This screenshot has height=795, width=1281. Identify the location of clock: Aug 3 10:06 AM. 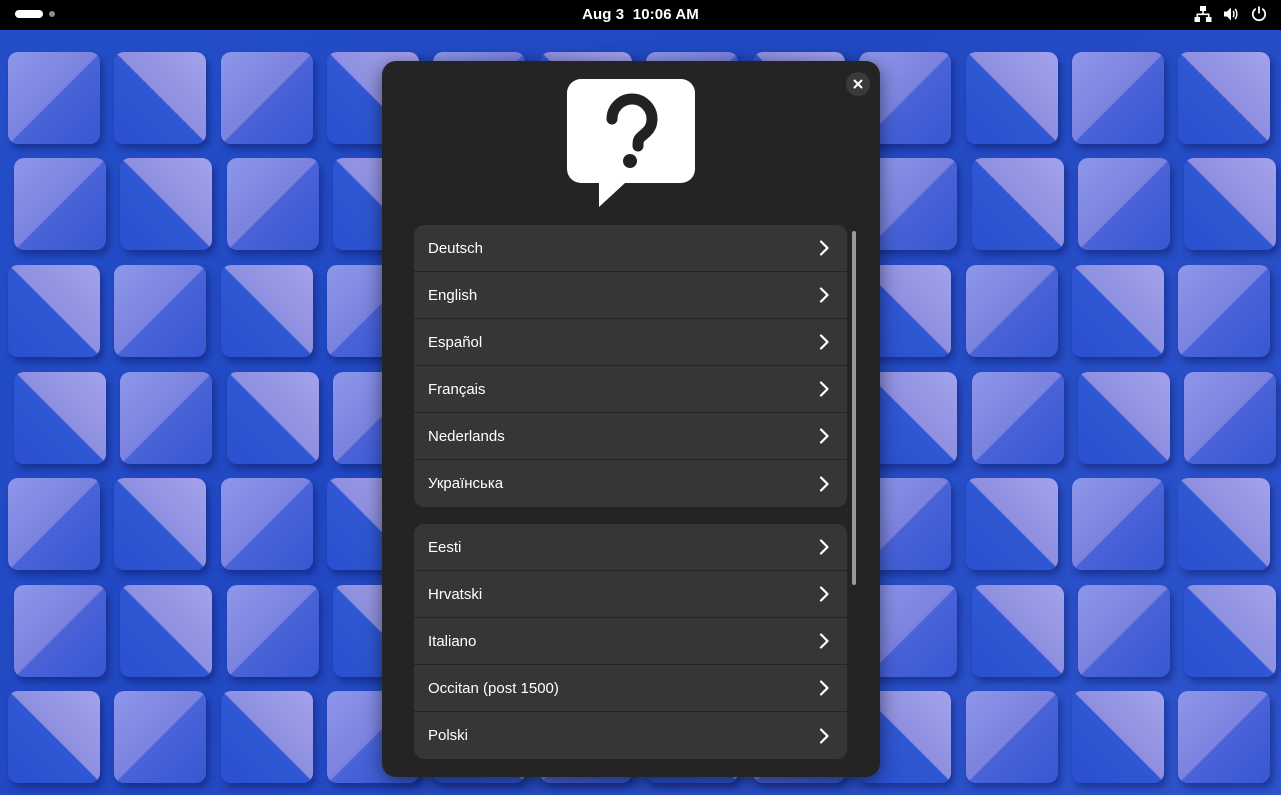
(640, 14).